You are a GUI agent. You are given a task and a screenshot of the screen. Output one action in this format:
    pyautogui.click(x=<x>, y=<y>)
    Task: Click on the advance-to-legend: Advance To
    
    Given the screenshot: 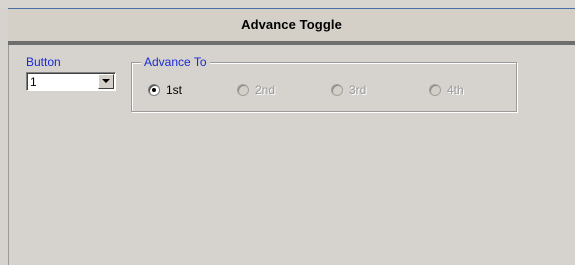 What is the action you would take?
    pyautogui.click(x=175, y=62)
    